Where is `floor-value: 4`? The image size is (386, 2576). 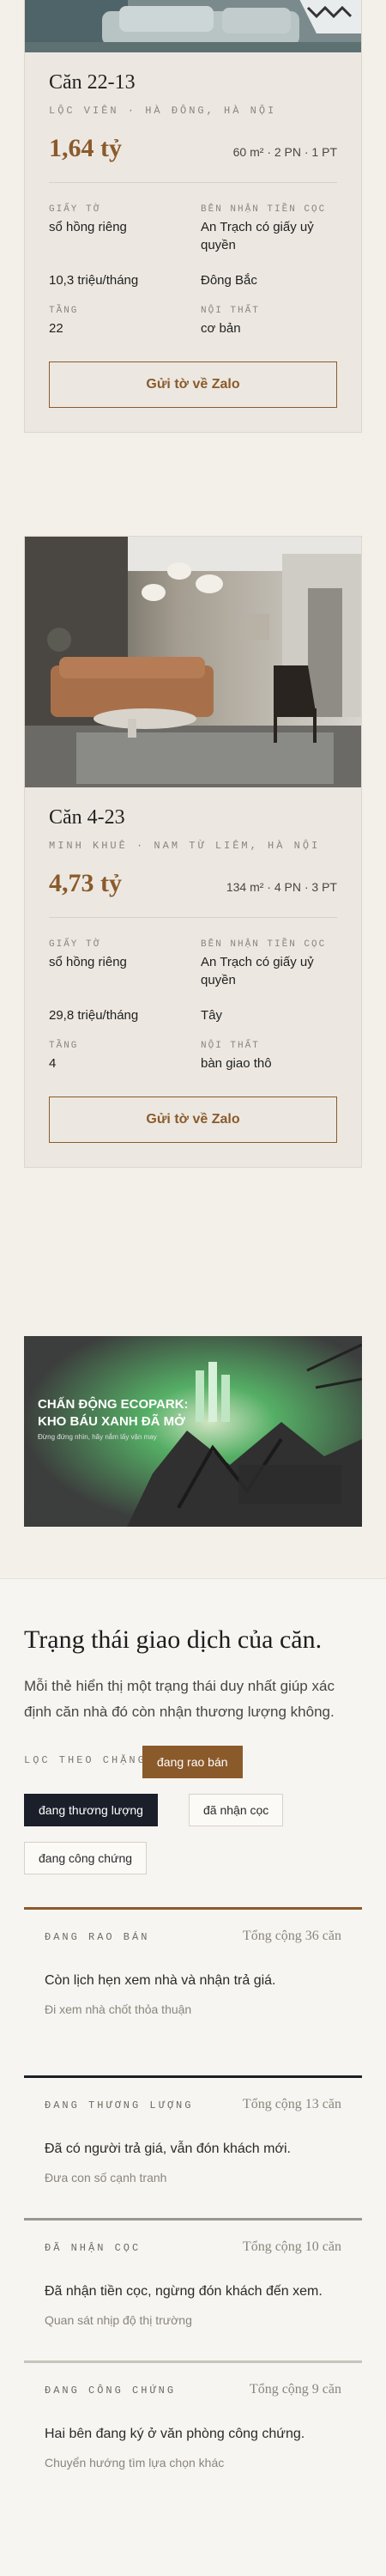
floor-value: 4 is located at coordinates (53, 1063).